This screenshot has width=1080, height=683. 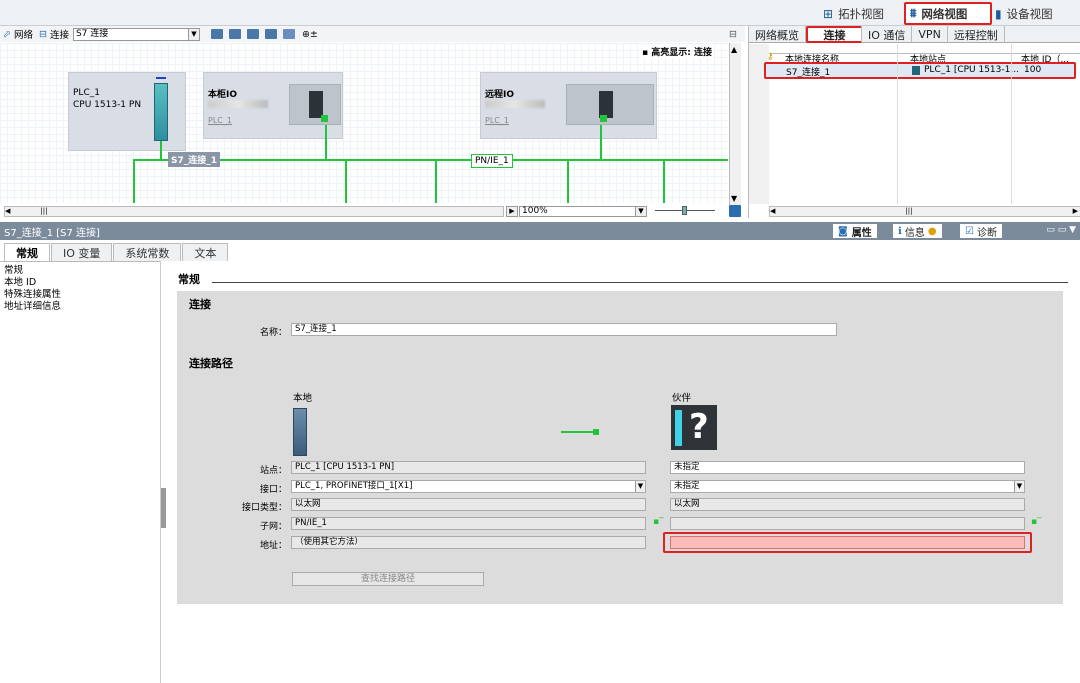 What do you see at coordinates (205, 252) in the screenshot?
I see `tab-texts: 文本` at bounding box center [205, 252].